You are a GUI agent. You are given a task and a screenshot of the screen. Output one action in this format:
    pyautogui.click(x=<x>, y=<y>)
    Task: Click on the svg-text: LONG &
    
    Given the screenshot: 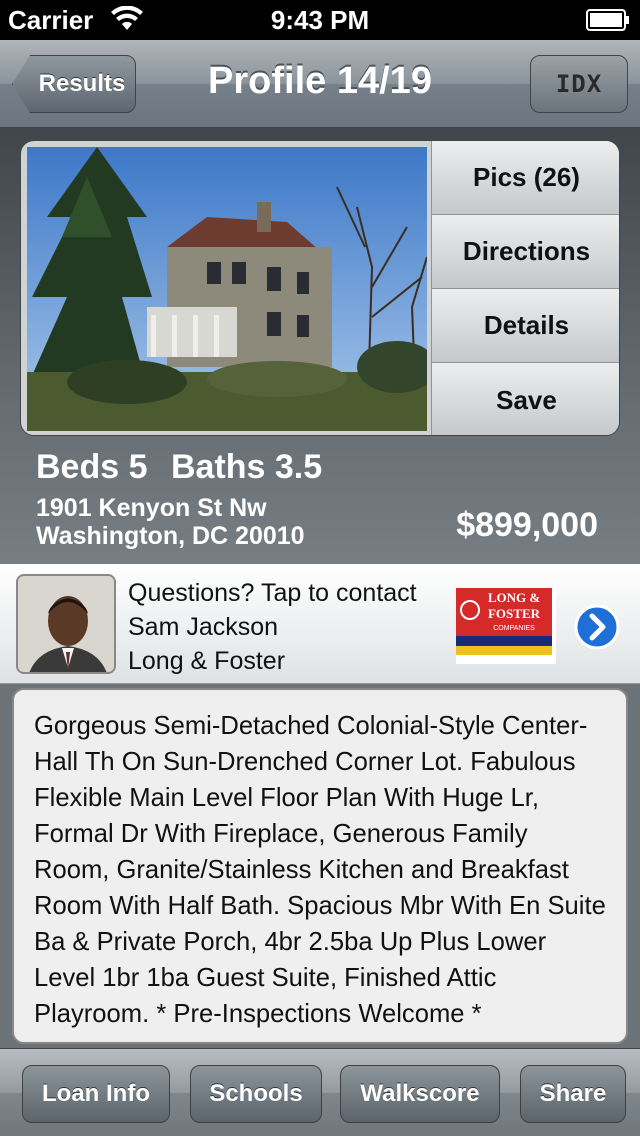 What is the action you would take?
    pyautogui.click(x=514, y=597)
    